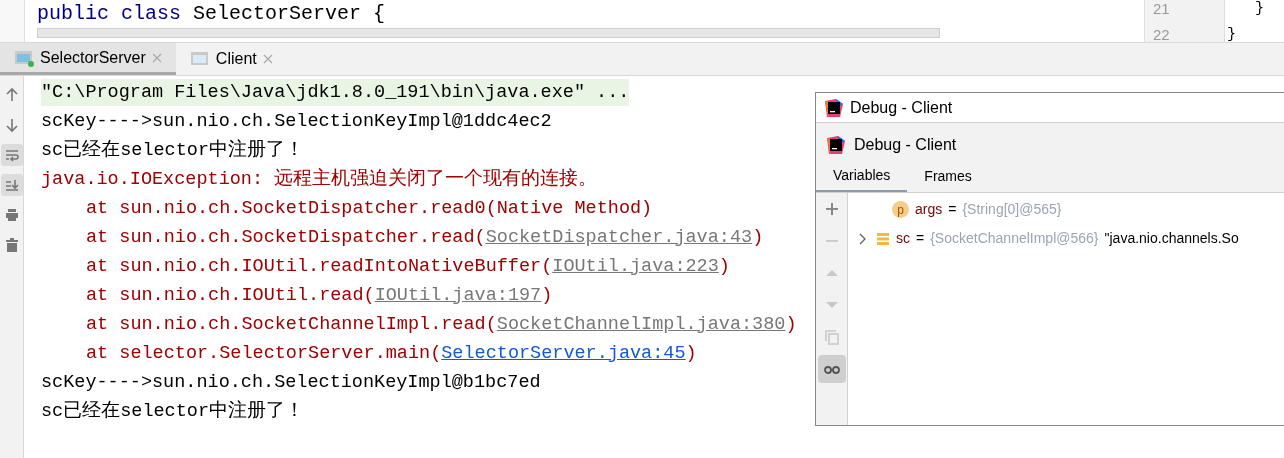 This screenshot has height=458, width=1284. What do you see at coordinates (1161, 9) in the screenshot?
I see `line-number: 21` at bounding box center [1161, 9].